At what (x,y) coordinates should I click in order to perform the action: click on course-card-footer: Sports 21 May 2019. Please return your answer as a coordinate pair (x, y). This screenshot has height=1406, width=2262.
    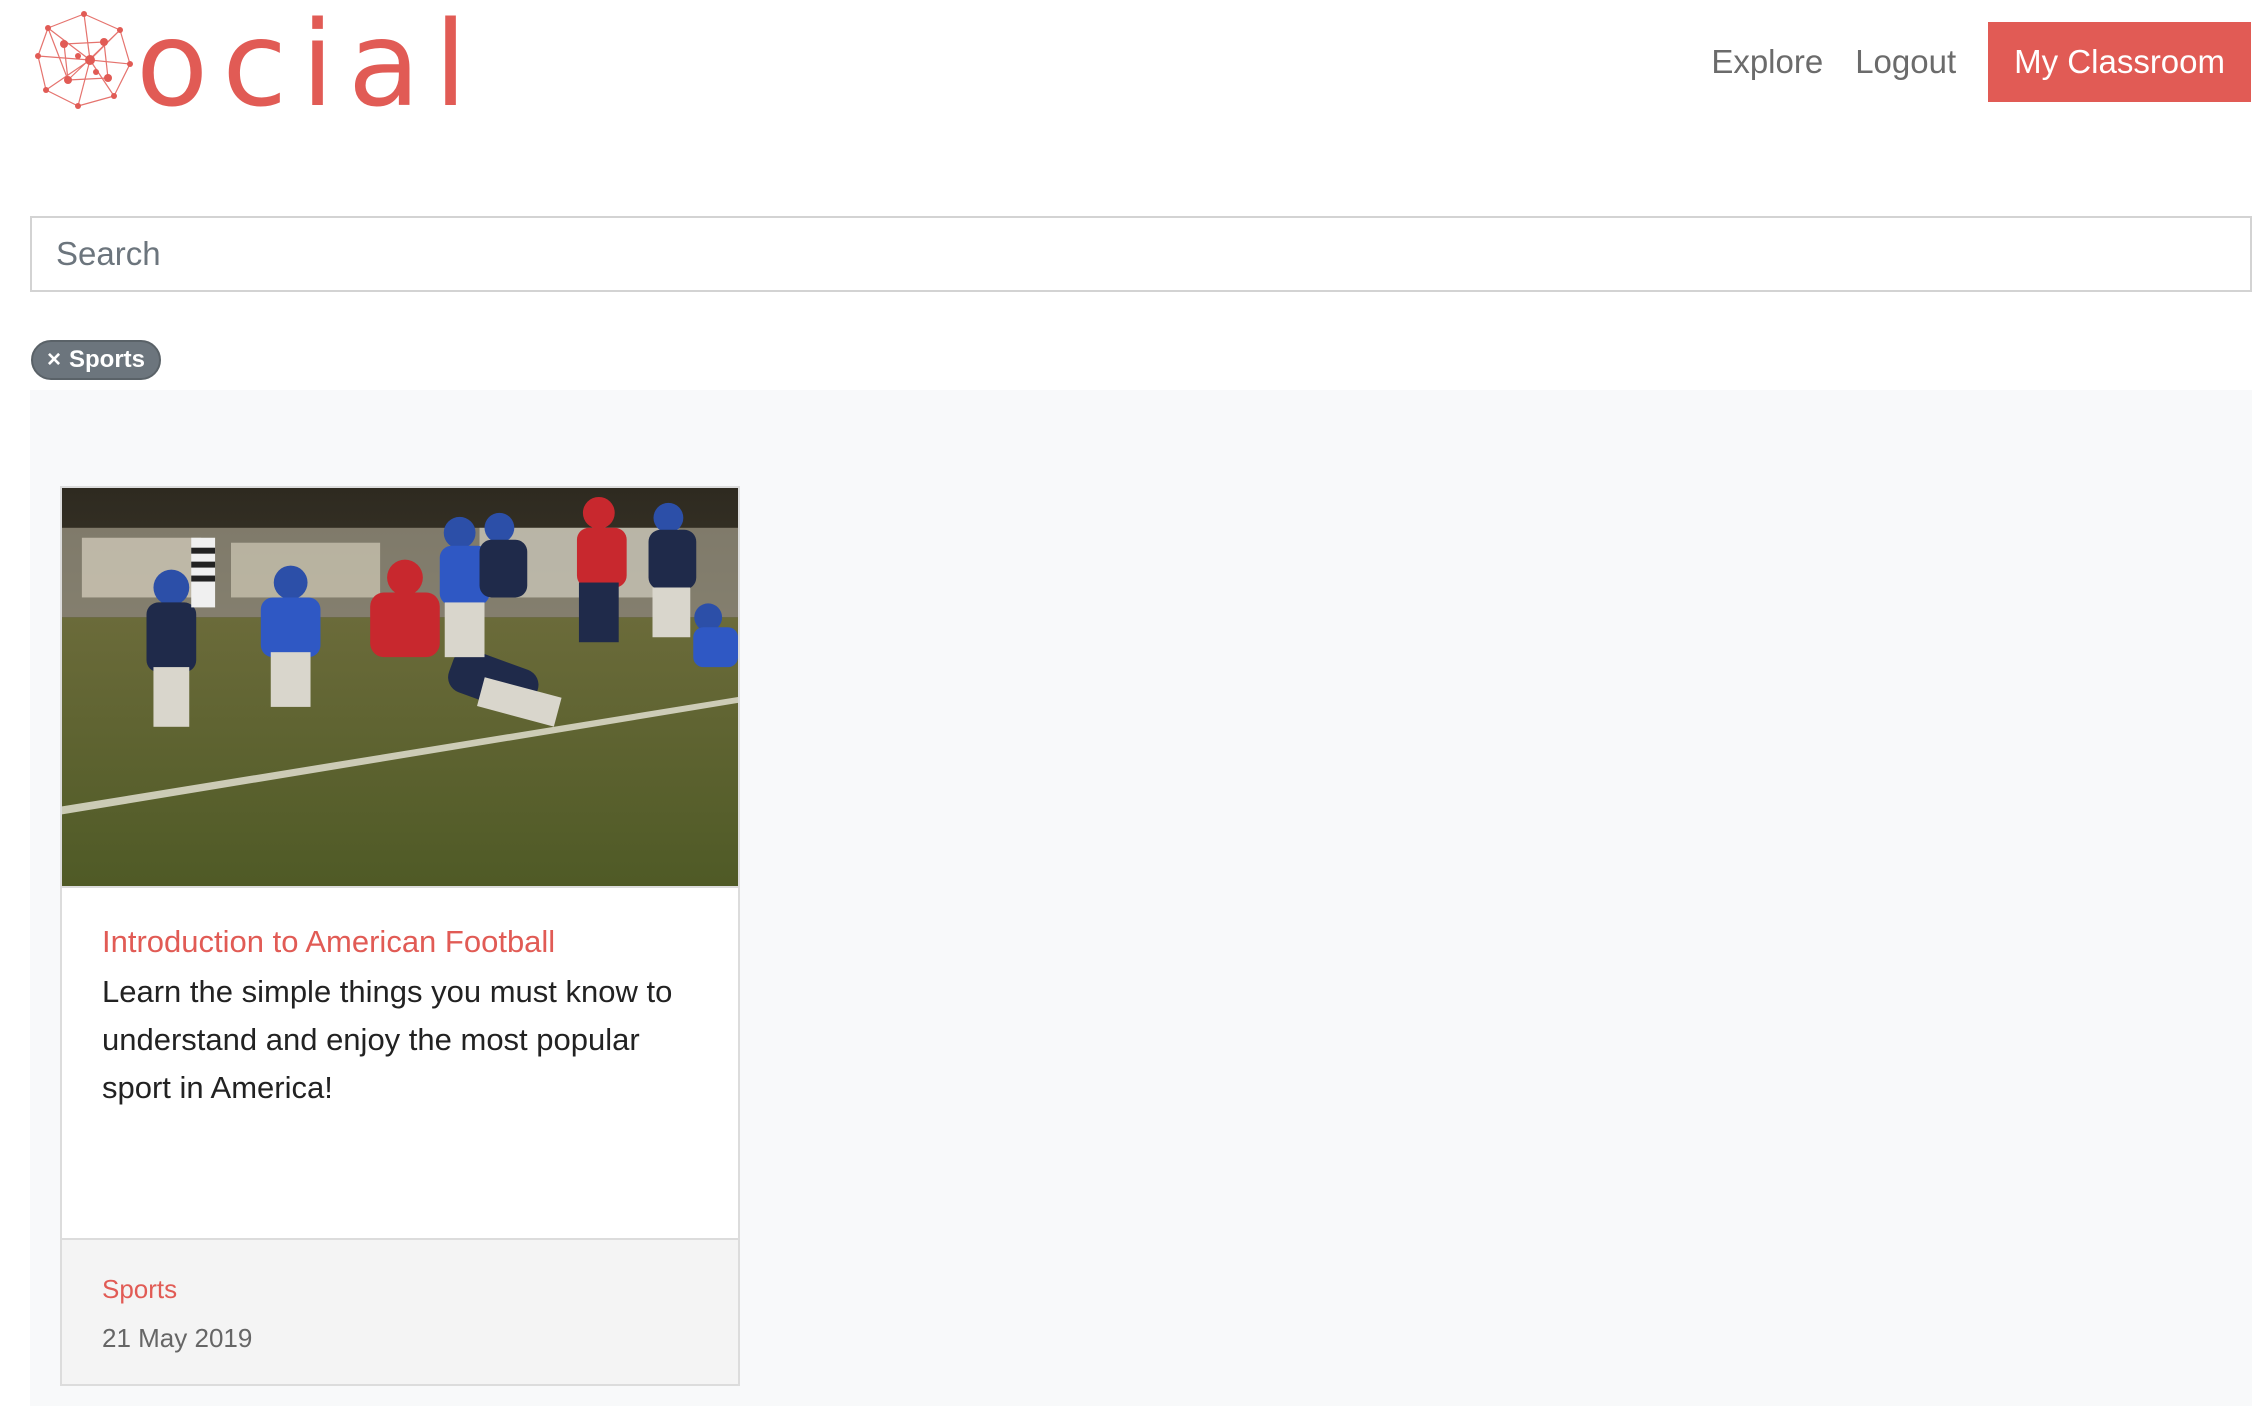
    Looking at the image, I should click on (400, 1311).